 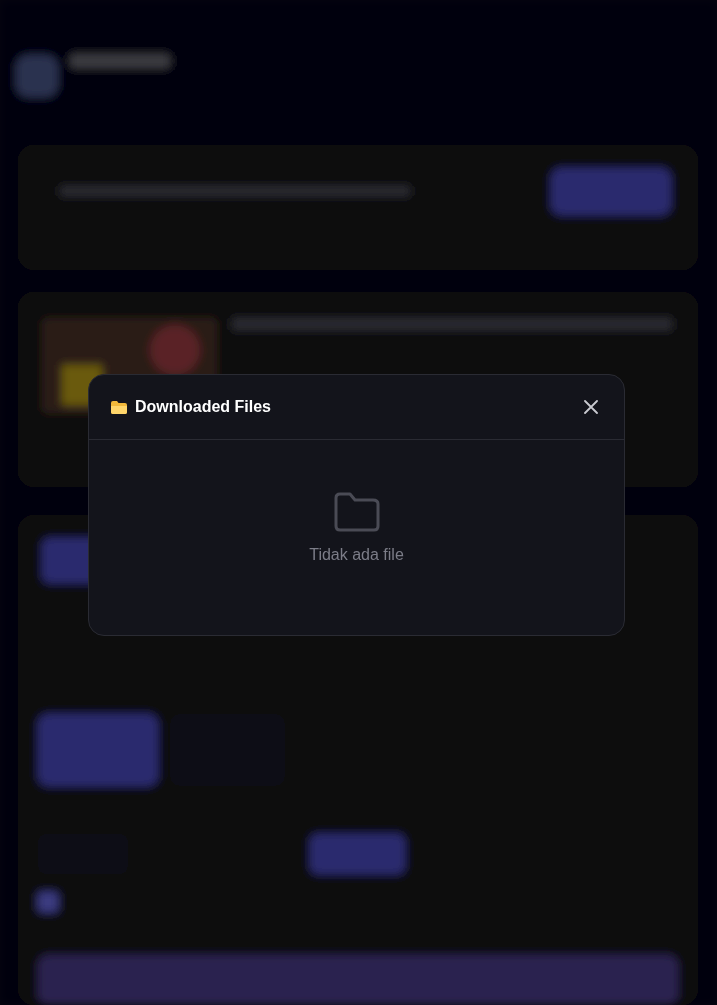 I want to click on folder-icon, so click(x=119, y=407).